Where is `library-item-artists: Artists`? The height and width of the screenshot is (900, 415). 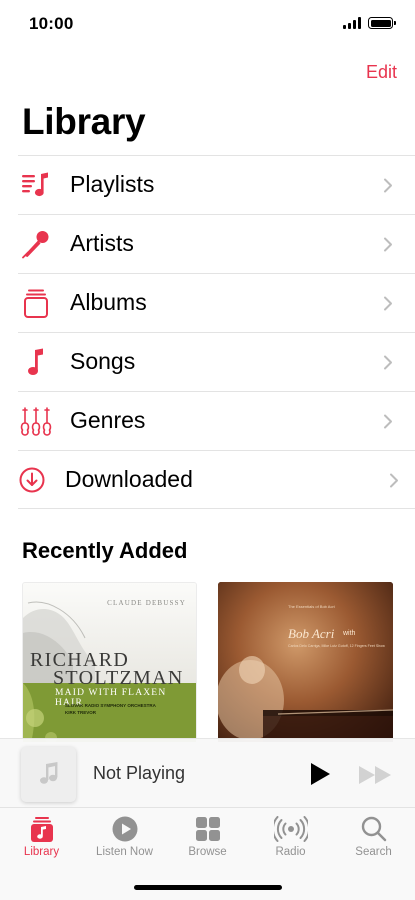 library-item-artists: Artists is located at coordinates (216, 243).